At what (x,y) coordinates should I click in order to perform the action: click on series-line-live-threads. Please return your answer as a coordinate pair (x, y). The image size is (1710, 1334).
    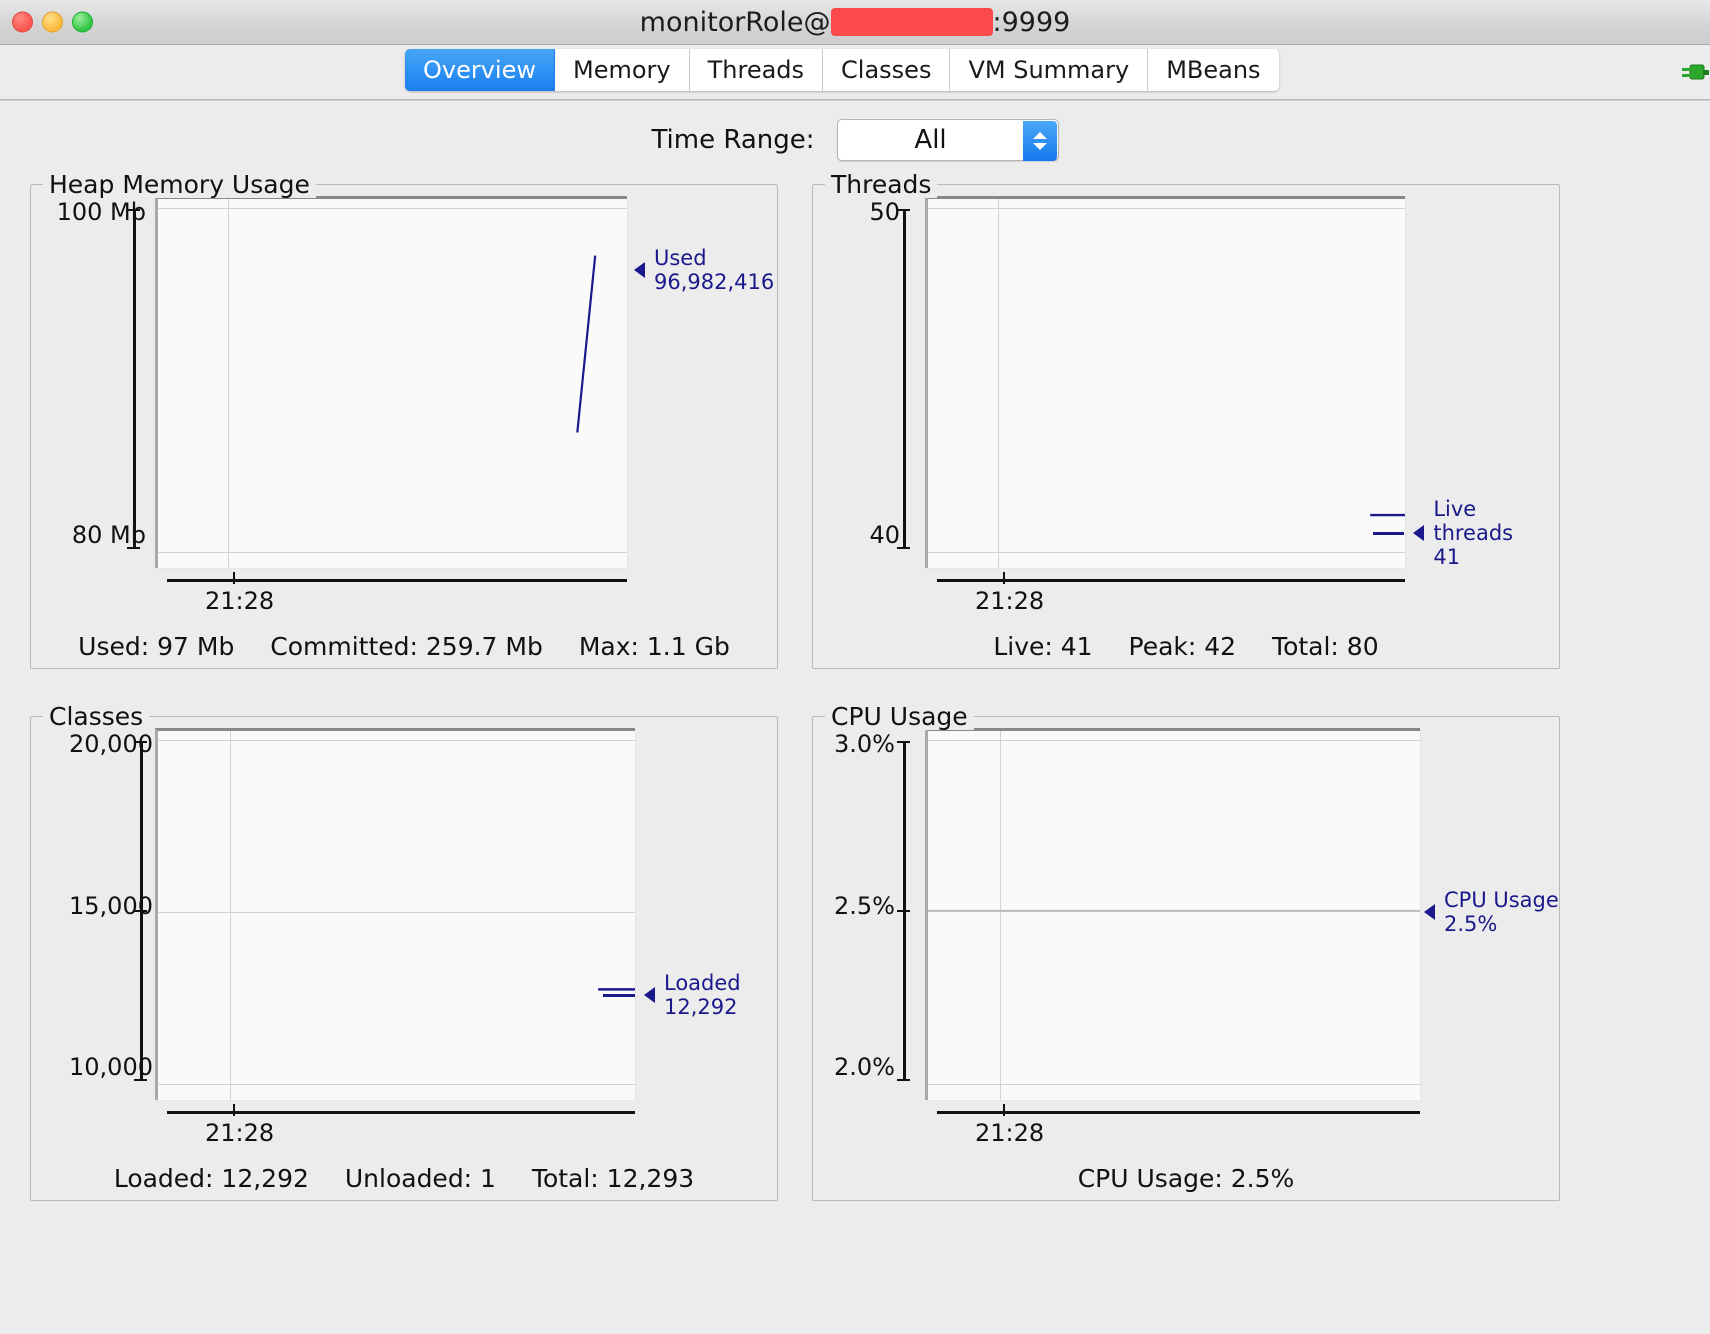
    Looking at the image, I should click on (1387, 515).